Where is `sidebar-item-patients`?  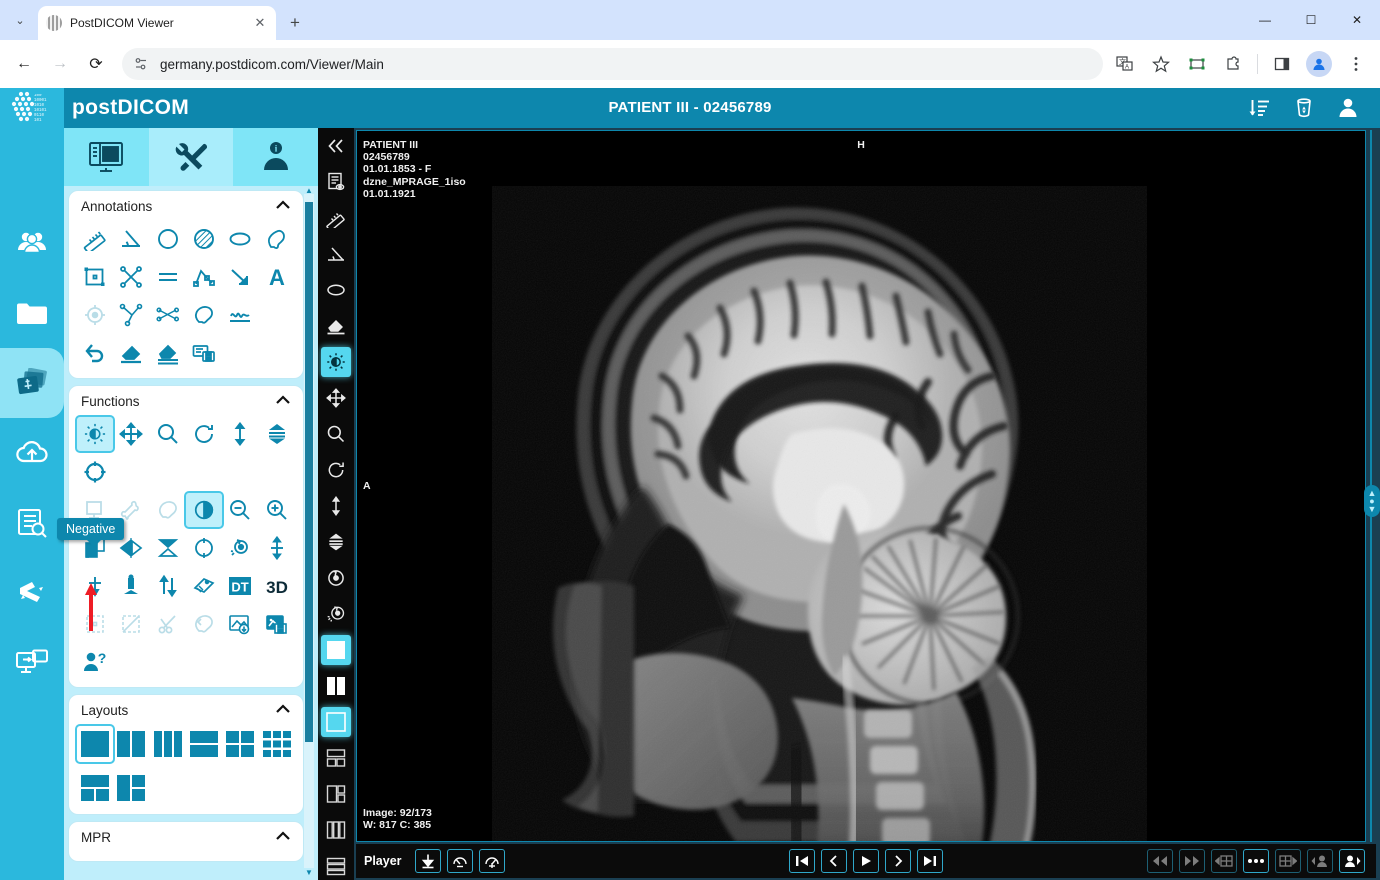
sidebar-item-patients is located at coordinates (32, 243).